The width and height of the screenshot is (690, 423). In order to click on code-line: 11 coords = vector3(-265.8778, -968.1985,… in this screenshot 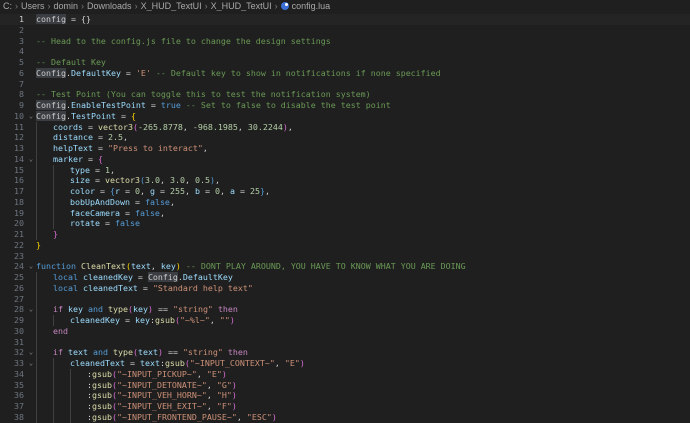, I will do `click(345, 127)`.